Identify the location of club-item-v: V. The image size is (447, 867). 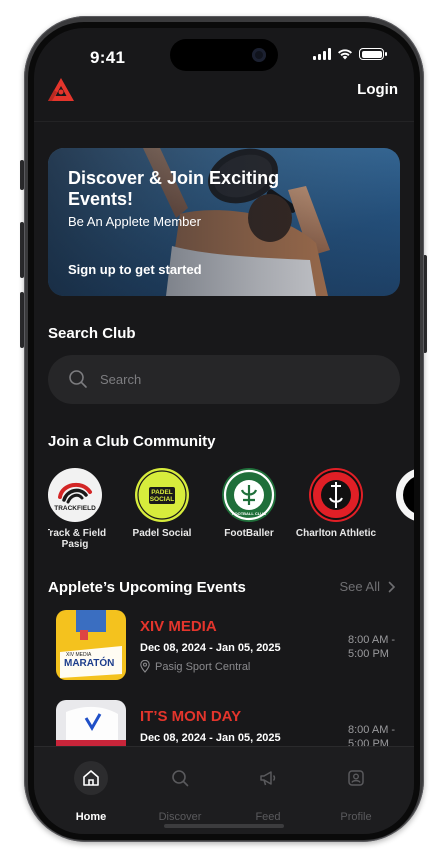
(397, 503).